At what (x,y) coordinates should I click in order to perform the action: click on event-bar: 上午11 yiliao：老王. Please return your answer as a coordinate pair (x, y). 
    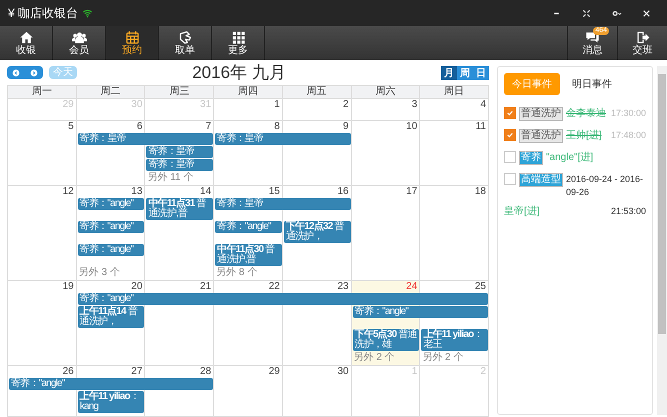
    Looking at the image, I should click on (454, 340).